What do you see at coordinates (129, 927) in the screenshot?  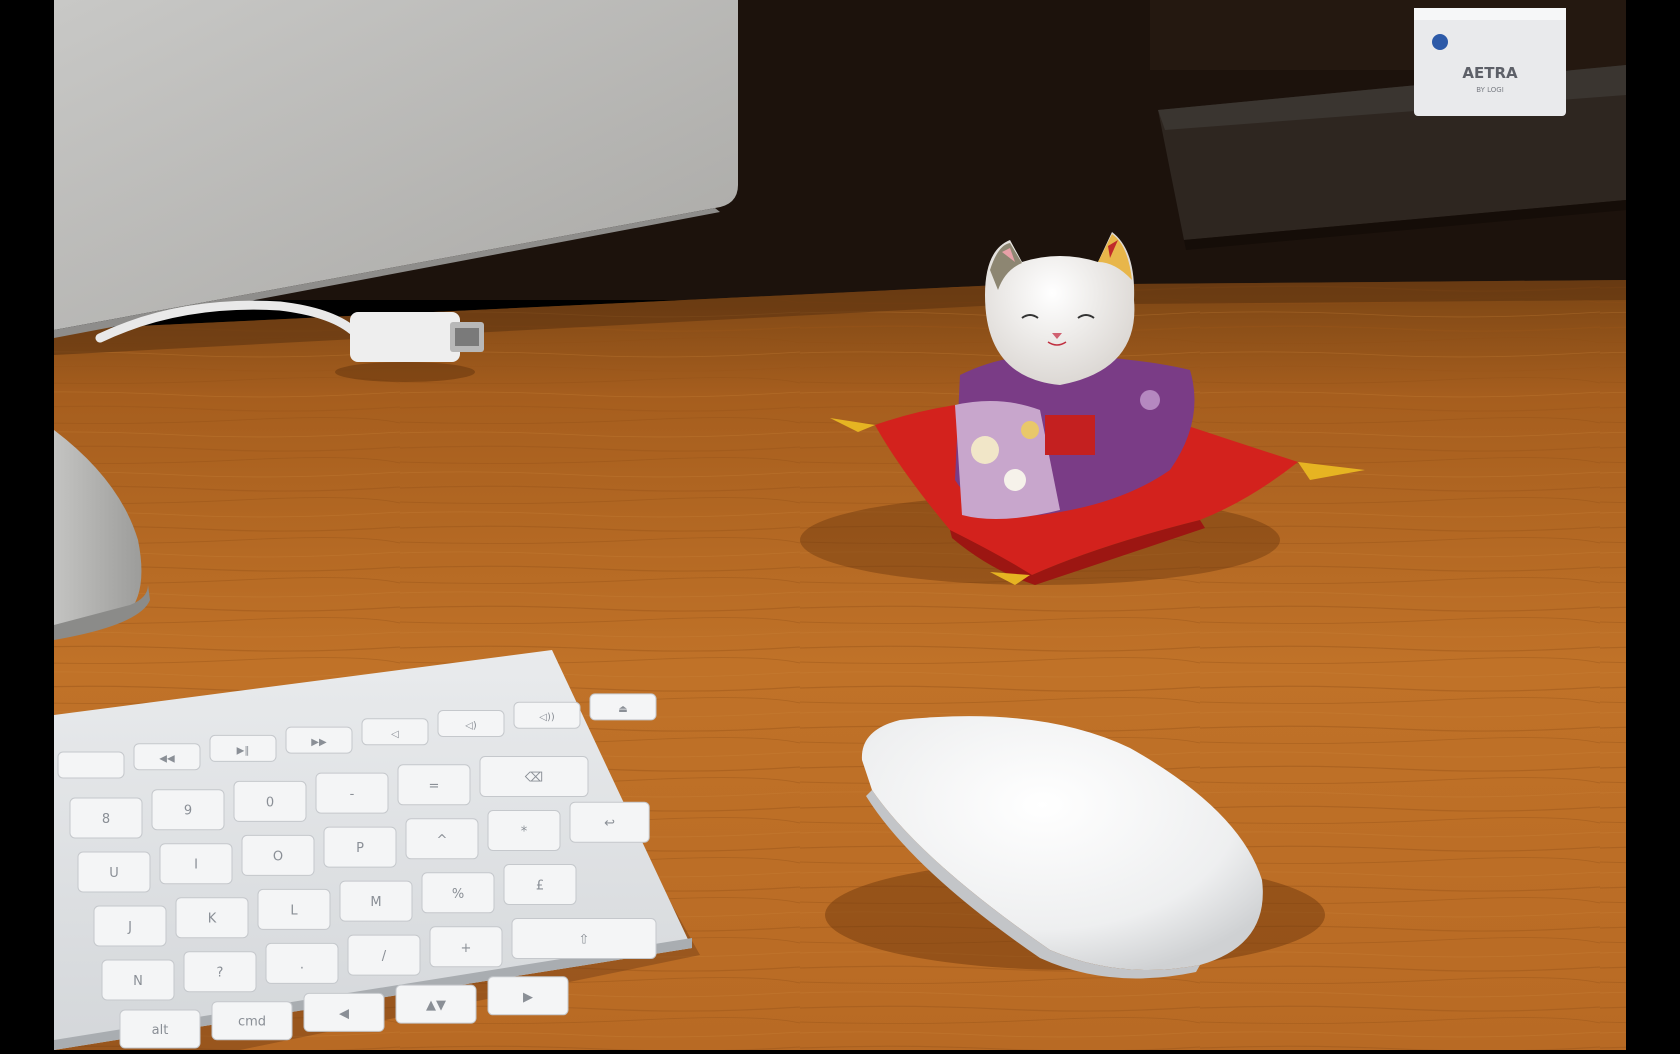 I see `keyboard-key-label: J` at bounding box center [129, 927].